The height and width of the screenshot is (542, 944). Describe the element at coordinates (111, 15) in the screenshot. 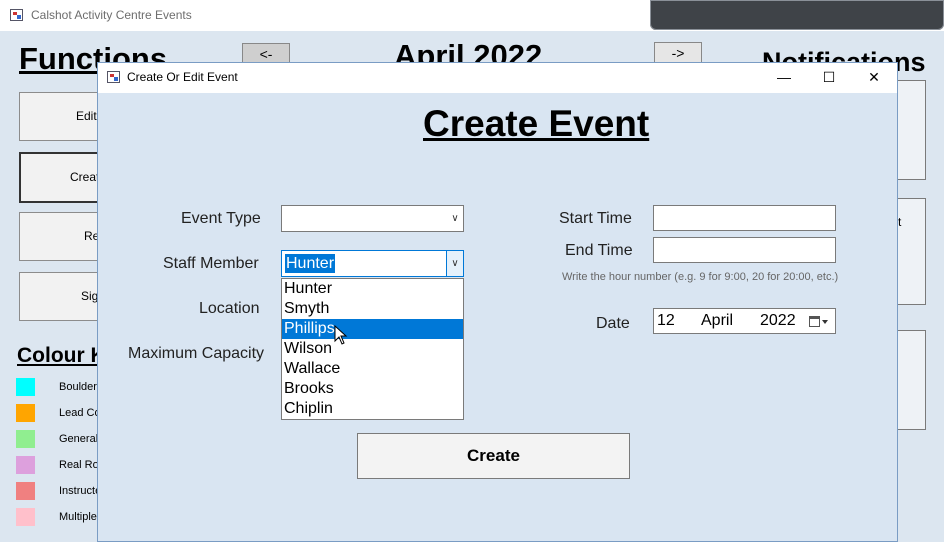

I see `main-window-title: Calshot Activity Centre Events` at that location.